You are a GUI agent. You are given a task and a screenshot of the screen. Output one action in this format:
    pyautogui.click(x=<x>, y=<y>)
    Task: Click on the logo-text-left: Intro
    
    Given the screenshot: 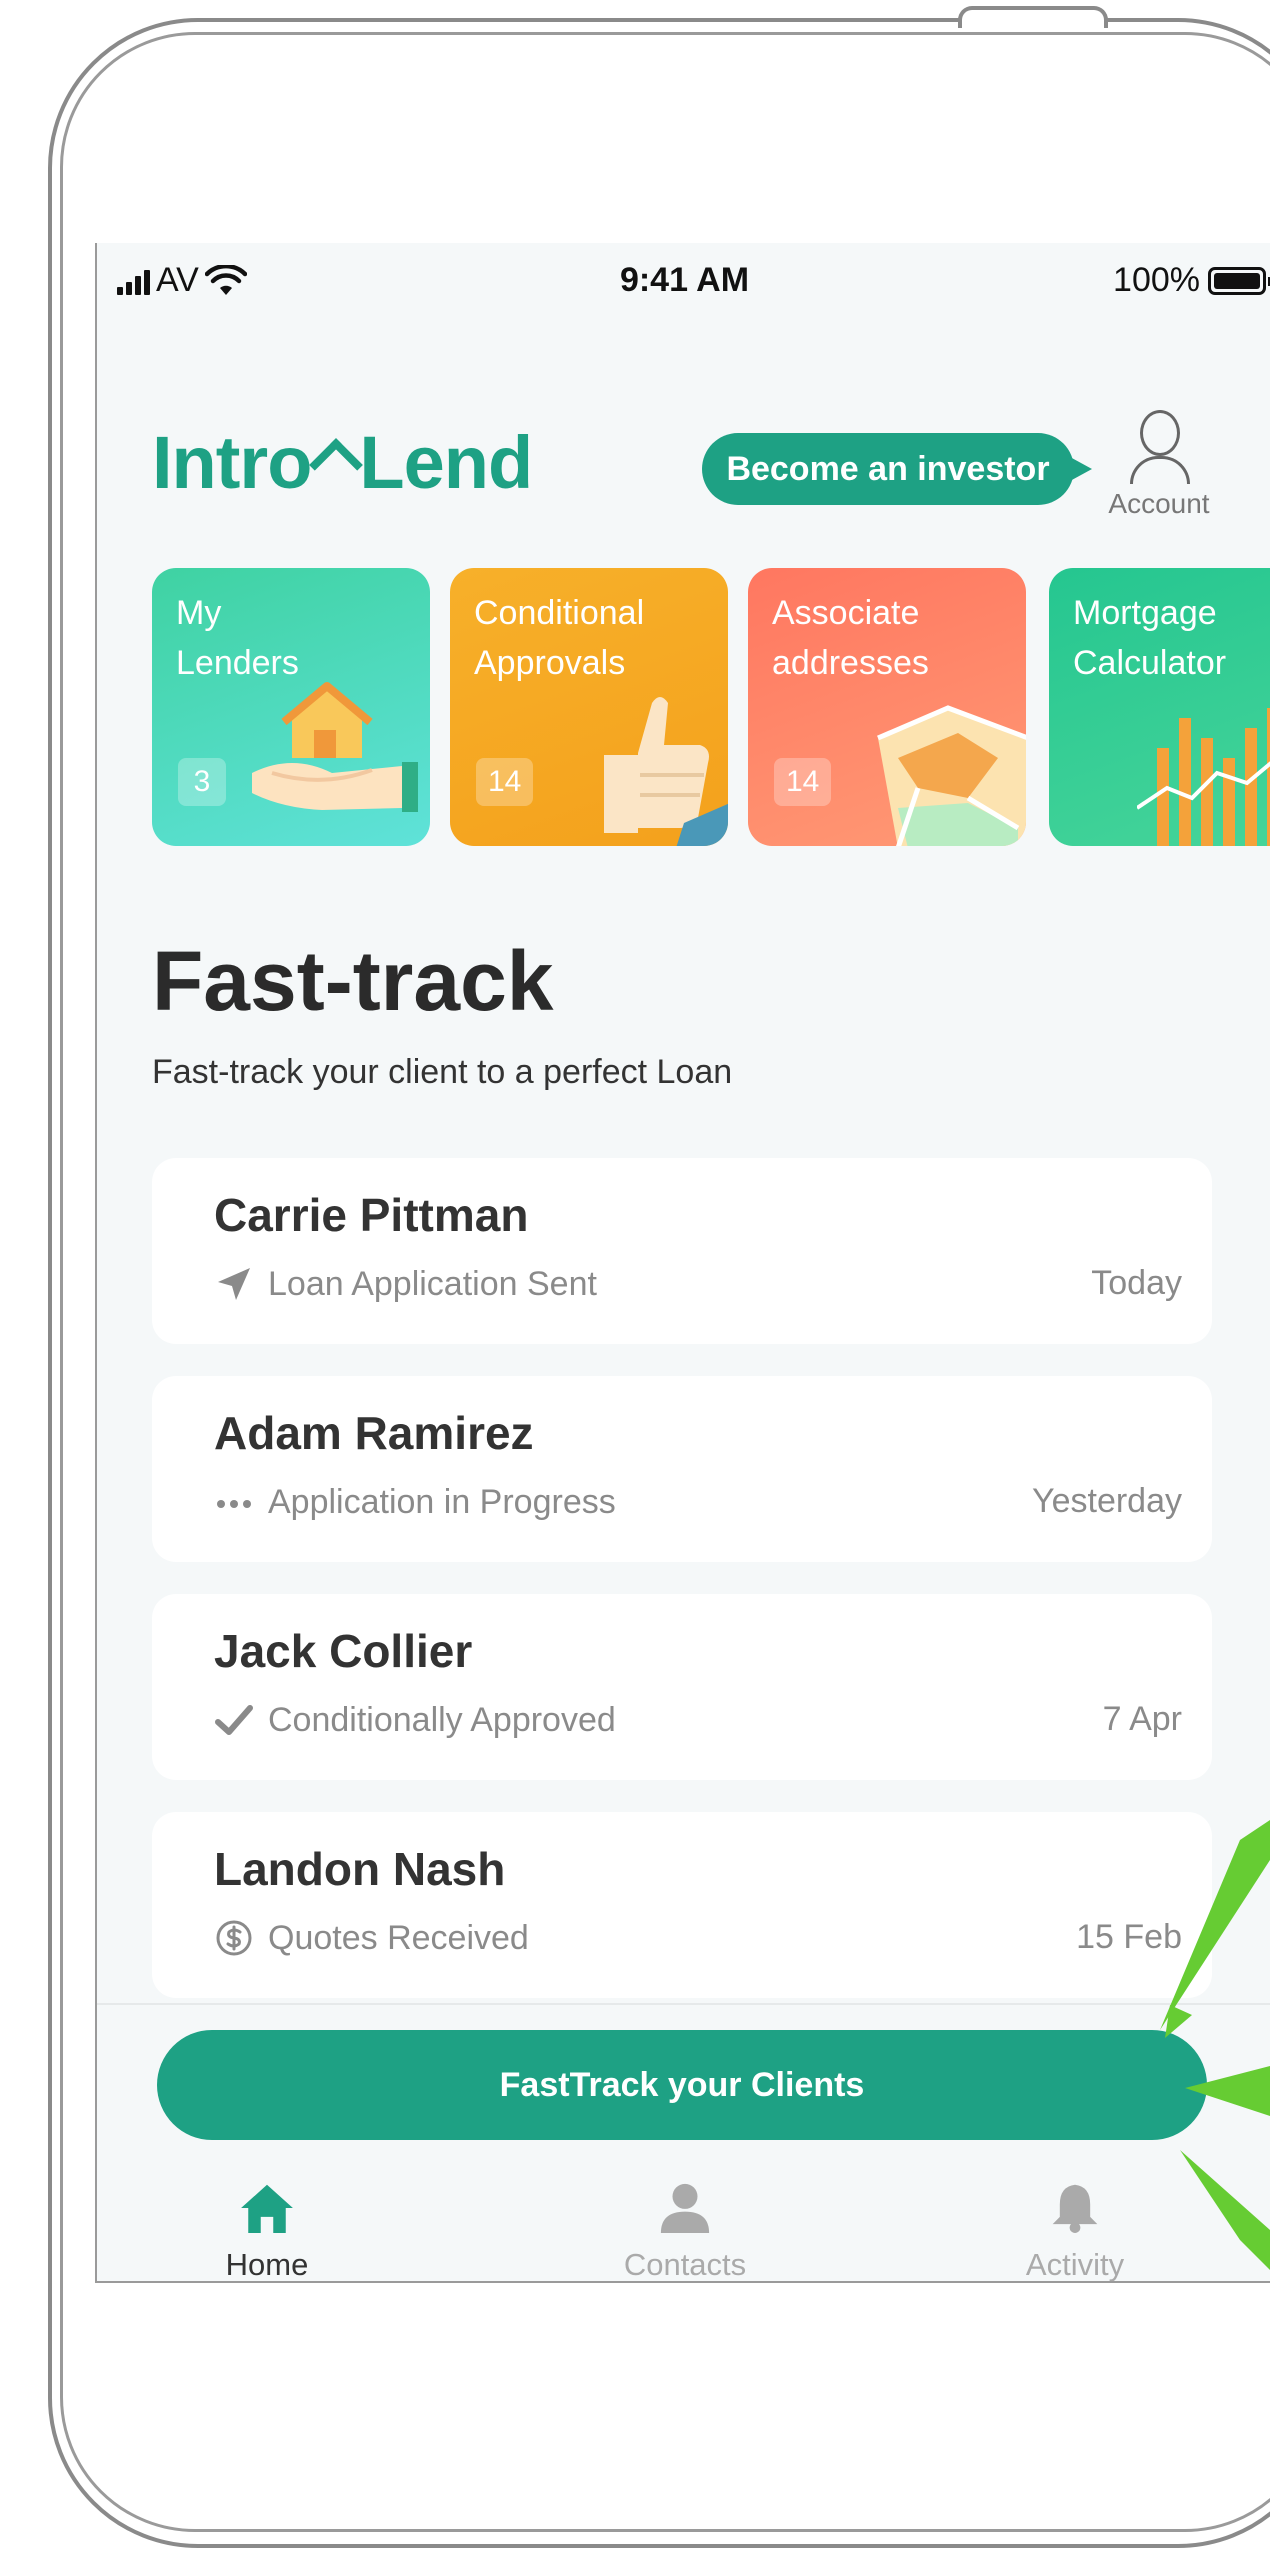 What is the action you would take?
    pyautogui.click(x=232, y=462)
    